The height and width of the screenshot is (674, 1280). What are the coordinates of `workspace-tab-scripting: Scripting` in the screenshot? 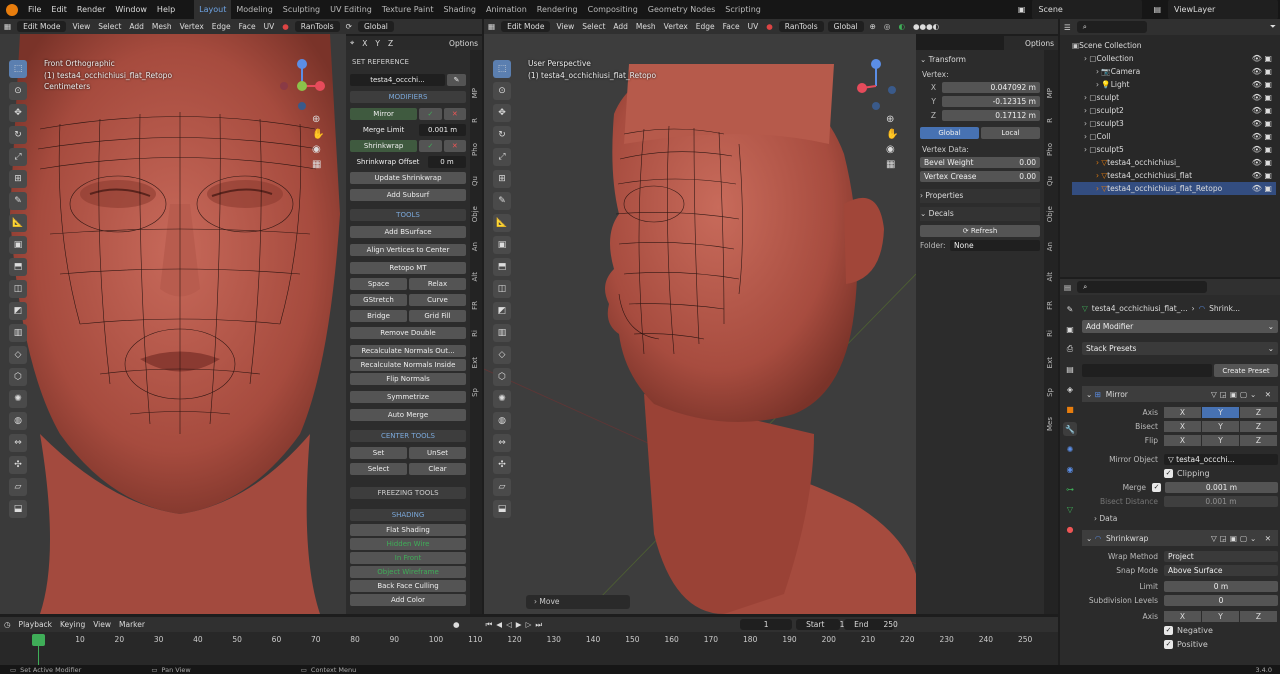 It's located at (743, 9).